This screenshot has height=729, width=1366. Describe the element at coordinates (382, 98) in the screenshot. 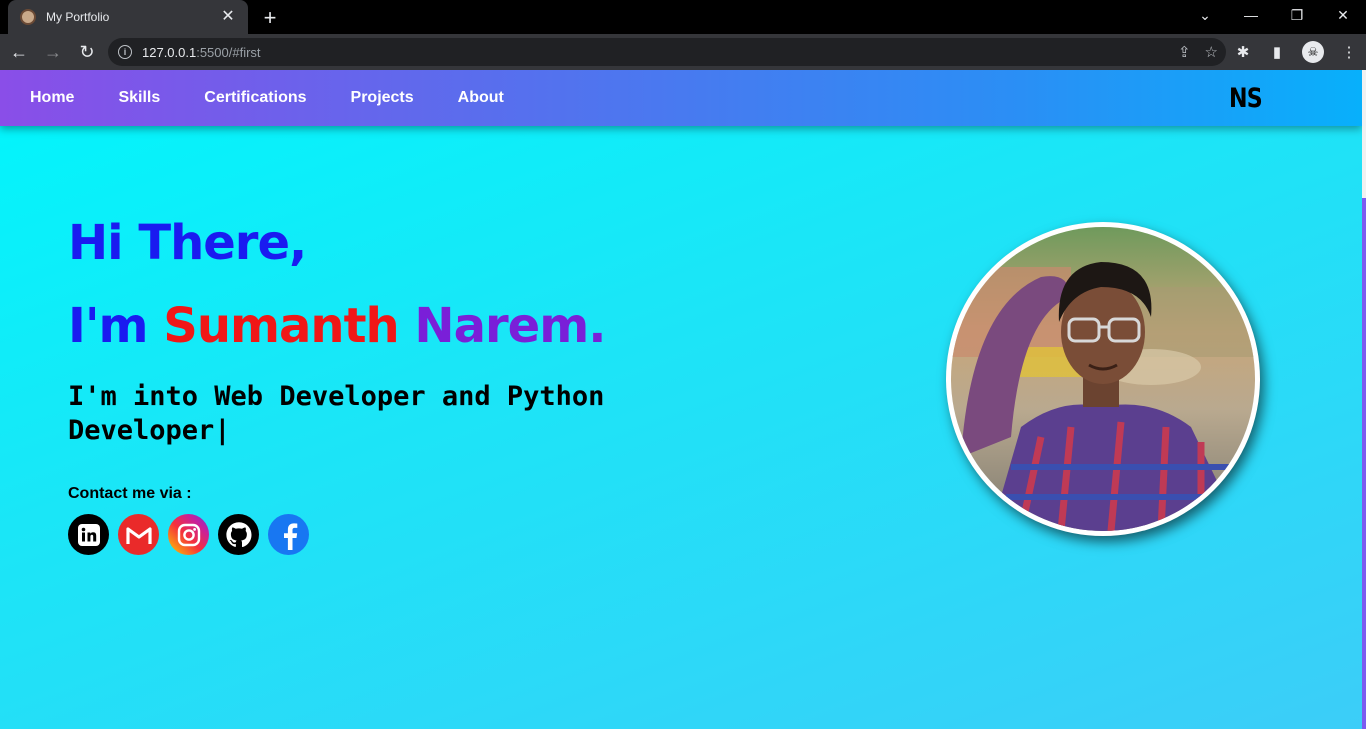

I see `nav-link-projects: Projects` at that location.